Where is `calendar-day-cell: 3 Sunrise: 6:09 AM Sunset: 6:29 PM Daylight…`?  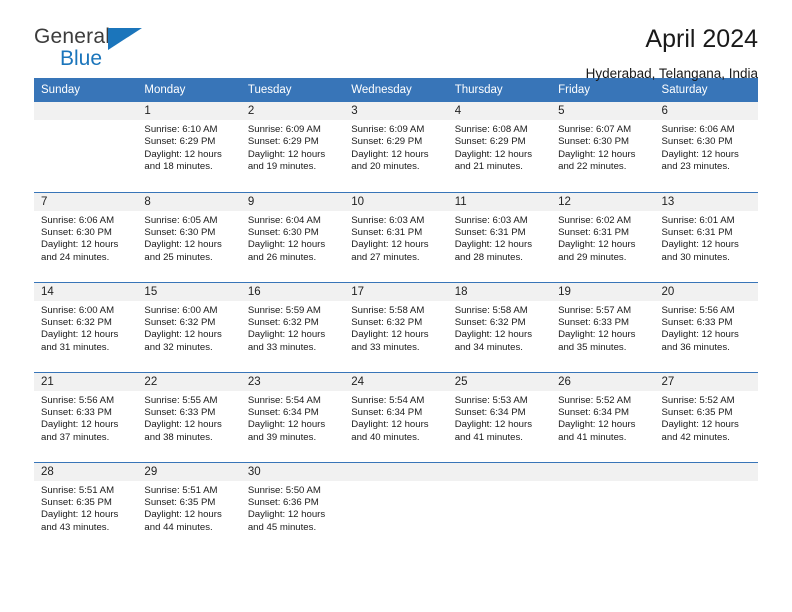 calendar-day-cell: 3 Sunrise: 6:09 AM Sunset: 6:29 PM Daylight… is located at coordinates (396, 147).